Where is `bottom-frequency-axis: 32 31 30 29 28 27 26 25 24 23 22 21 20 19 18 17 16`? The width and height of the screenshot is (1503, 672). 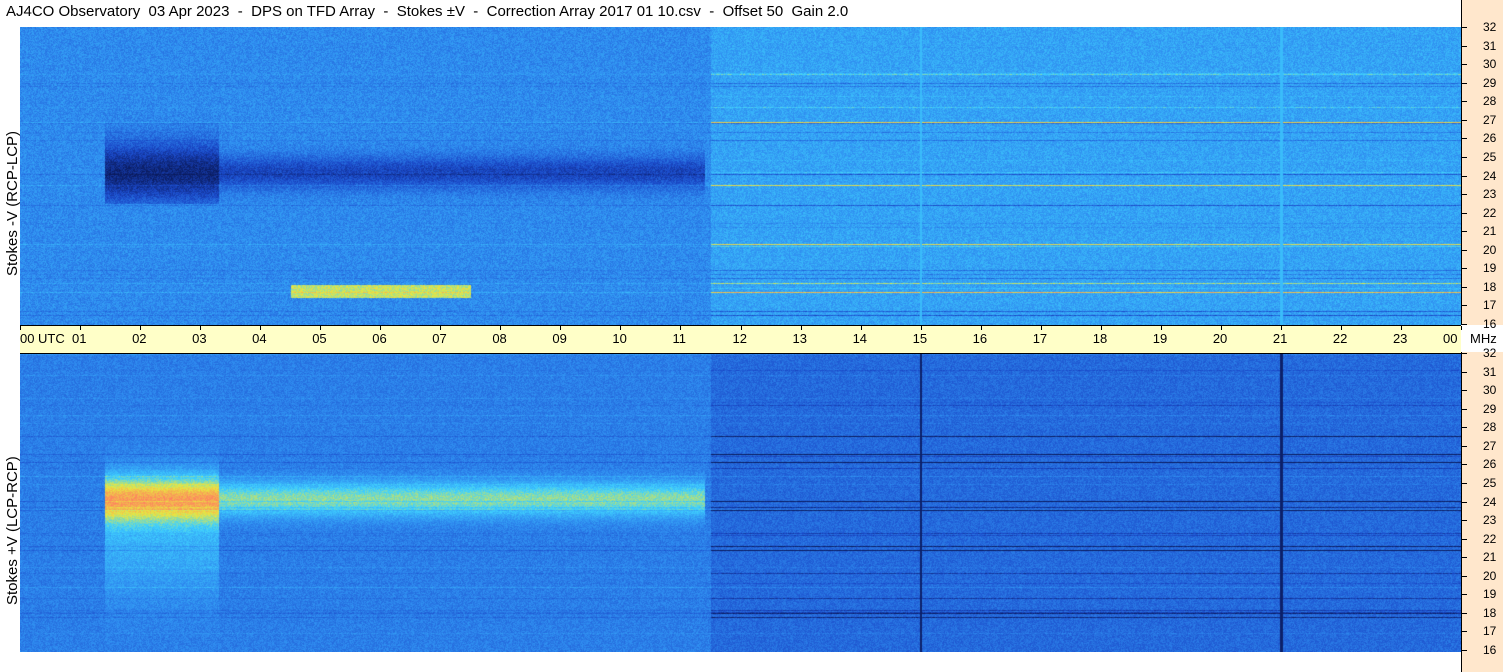 bottom-frequency-axis: 32 31 30 29 28 27 26 25 24 23 22 21 20 19 18 17 16 is located at coordinates (1482, 509).